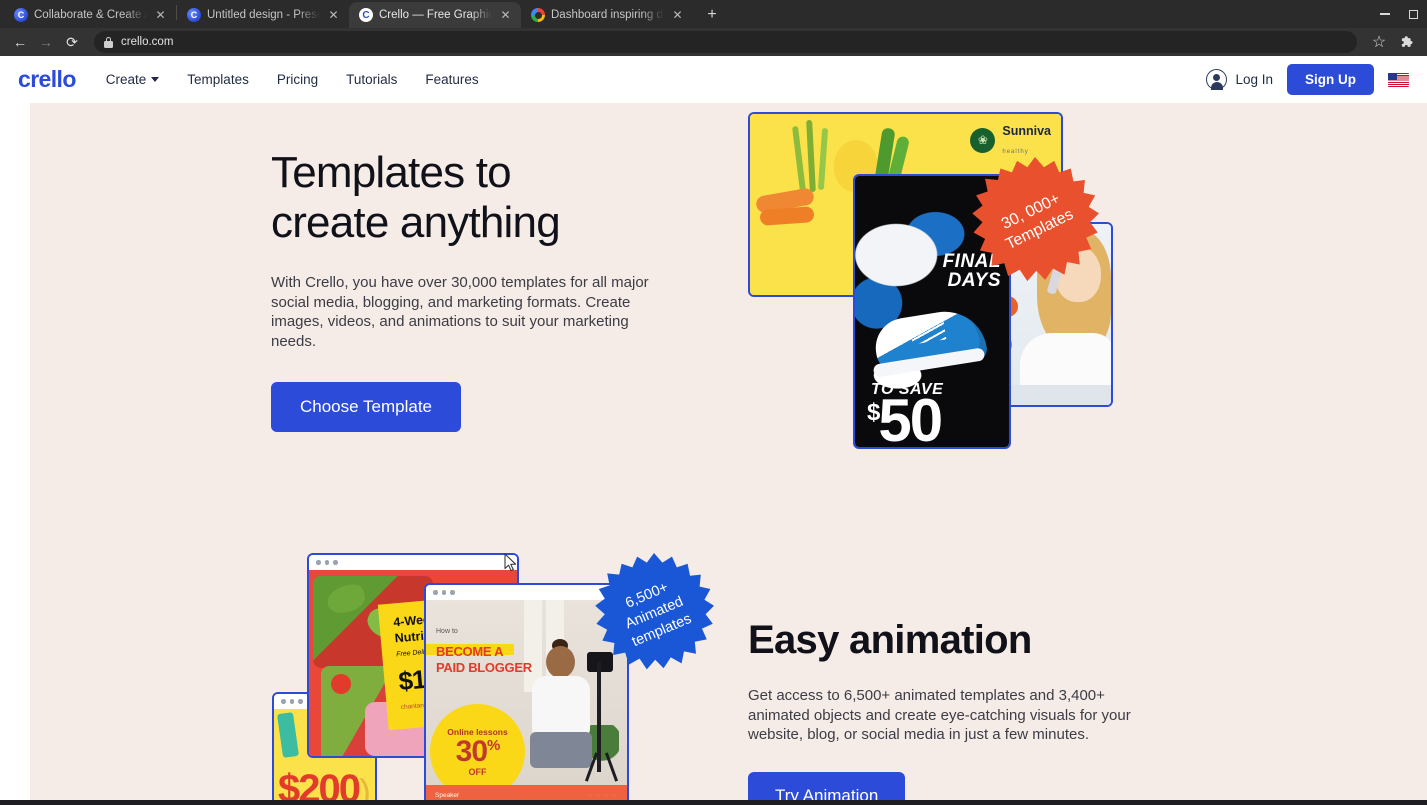 This screenshot has width=1427, height=805. I want to click on page-title: Templates to create anything, so click(471, 197).